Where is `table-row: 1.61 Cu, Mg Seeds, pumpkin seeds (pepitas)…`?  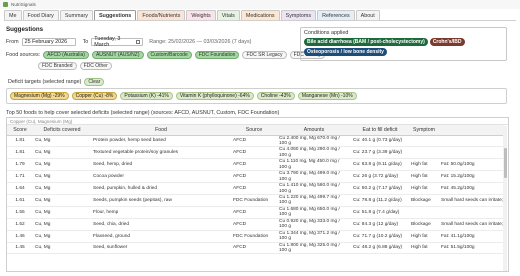
table-row: 1.61 Cu, Mg Seeds, pumpkin seeds (pepitas)… is located at coordinates (255, 200).